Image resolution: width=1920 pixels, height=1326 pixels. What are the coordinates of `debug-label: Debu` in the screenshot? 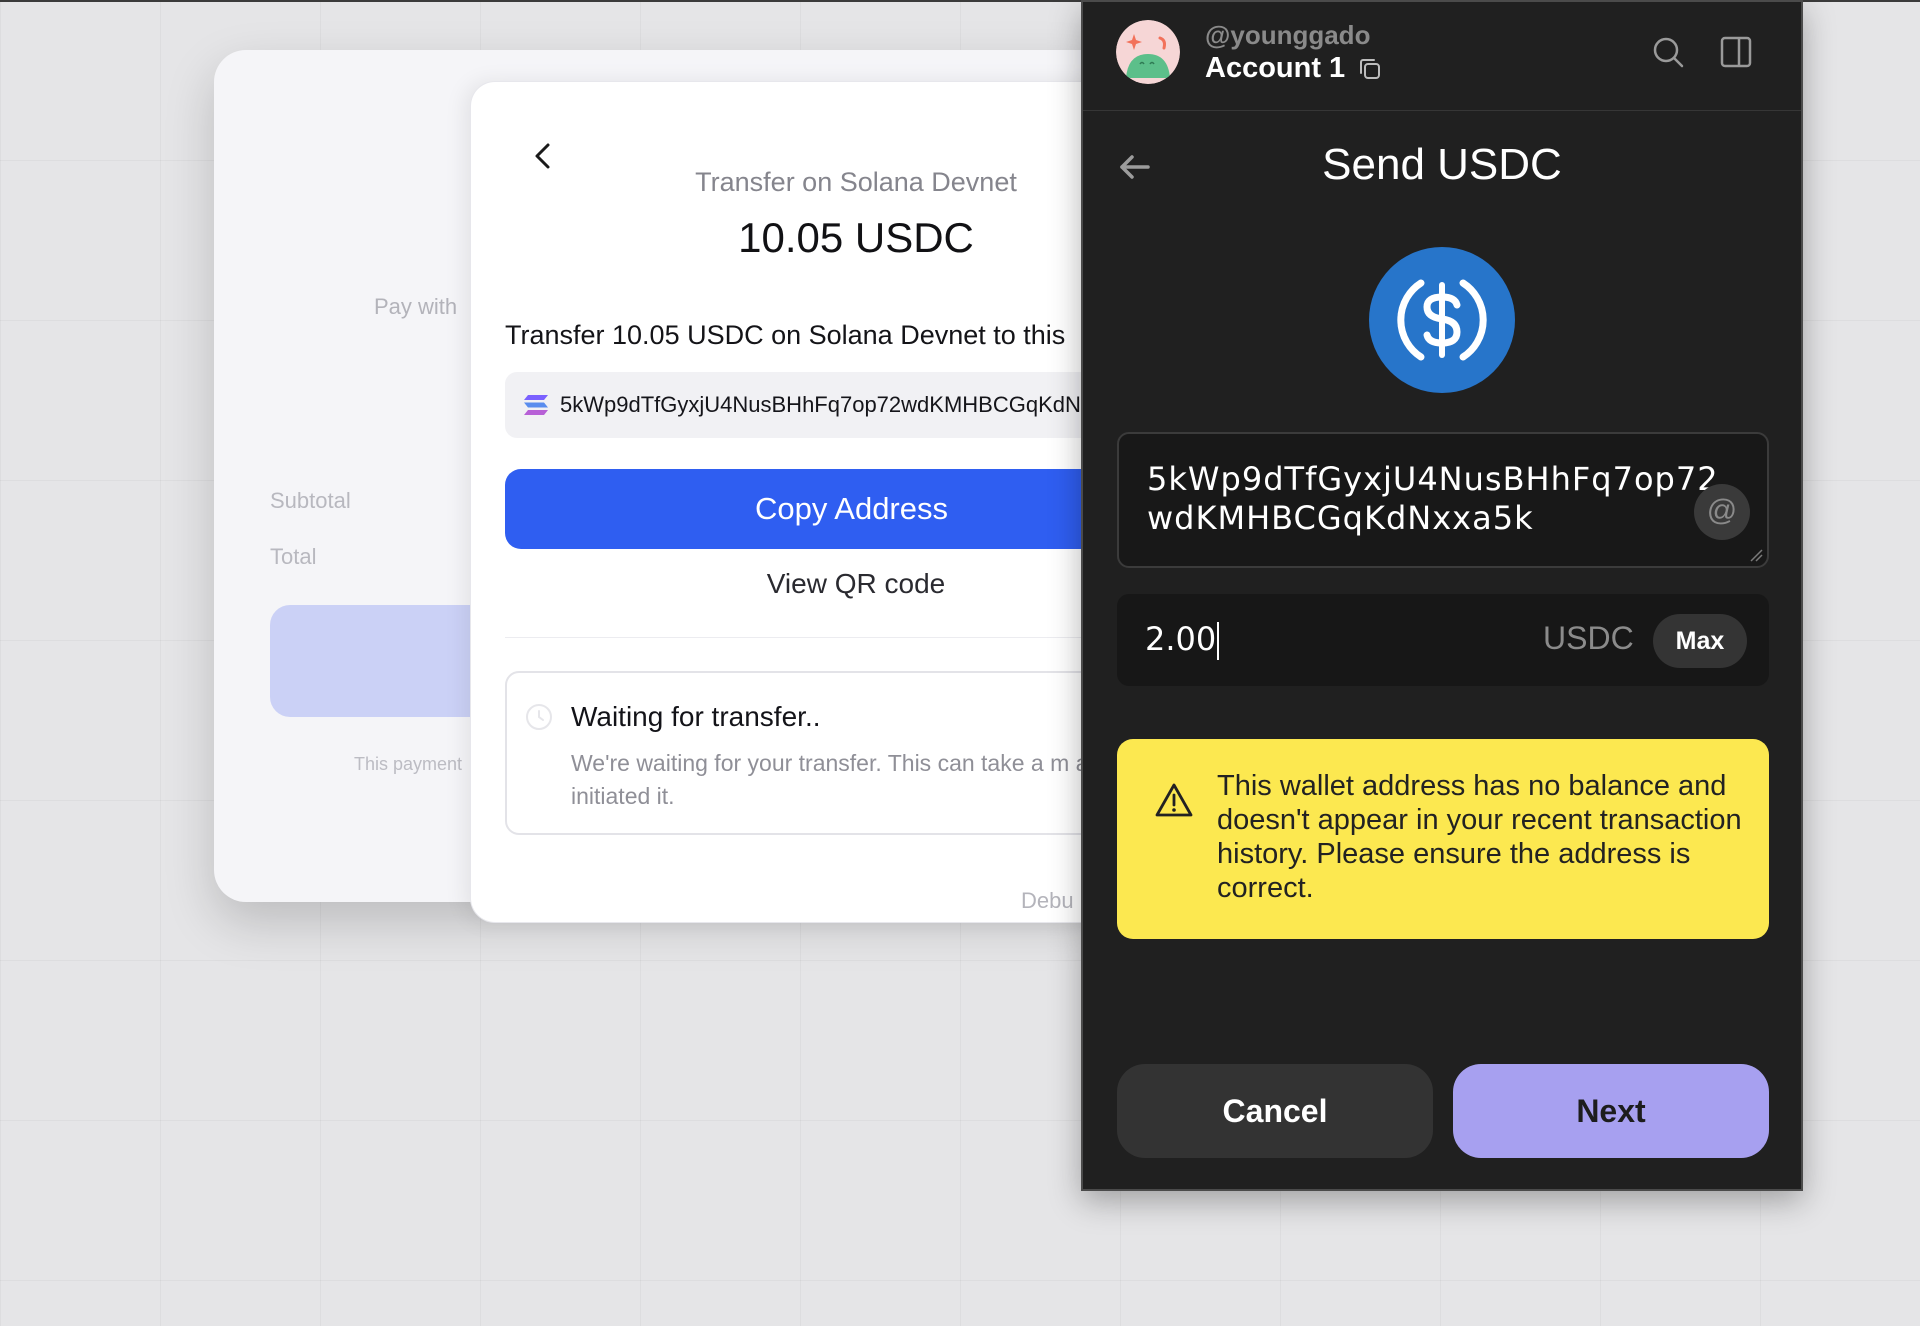 It's located at (1047, 901).